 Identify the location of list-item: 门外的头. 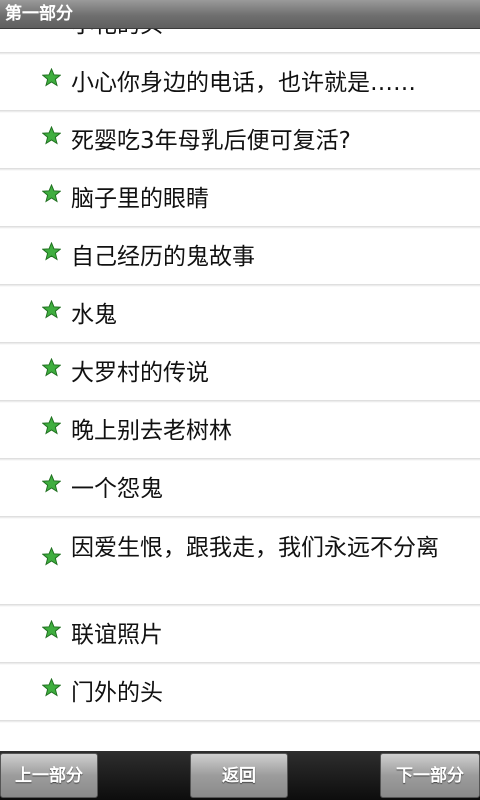
(240, 694).